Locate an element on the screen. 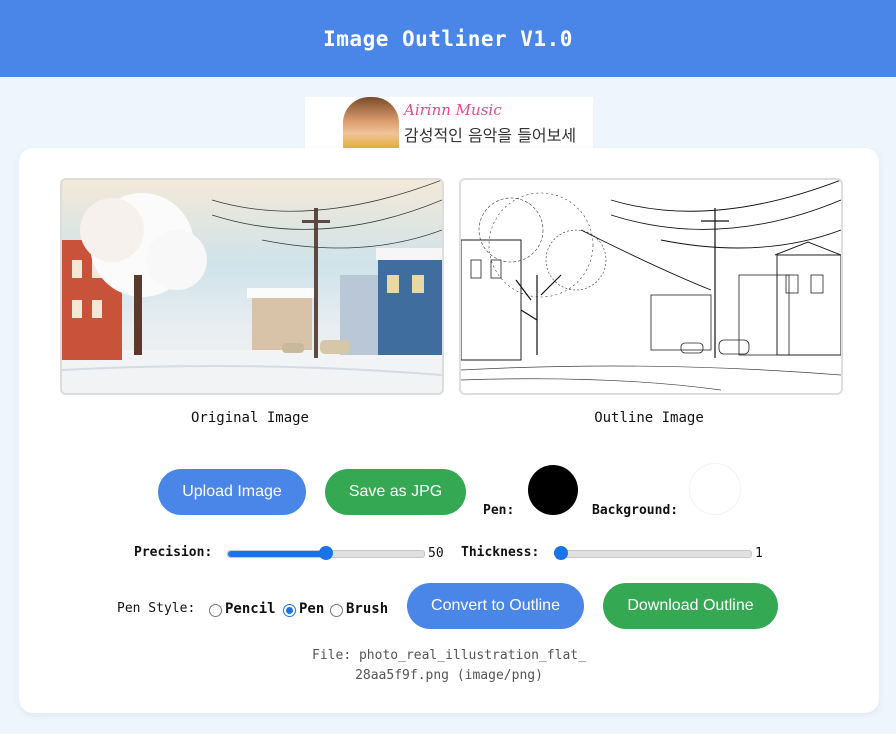 The height and width of the screenshot is (734, 896). thickness-label: Thickness: is located at coordinates (500, 552).